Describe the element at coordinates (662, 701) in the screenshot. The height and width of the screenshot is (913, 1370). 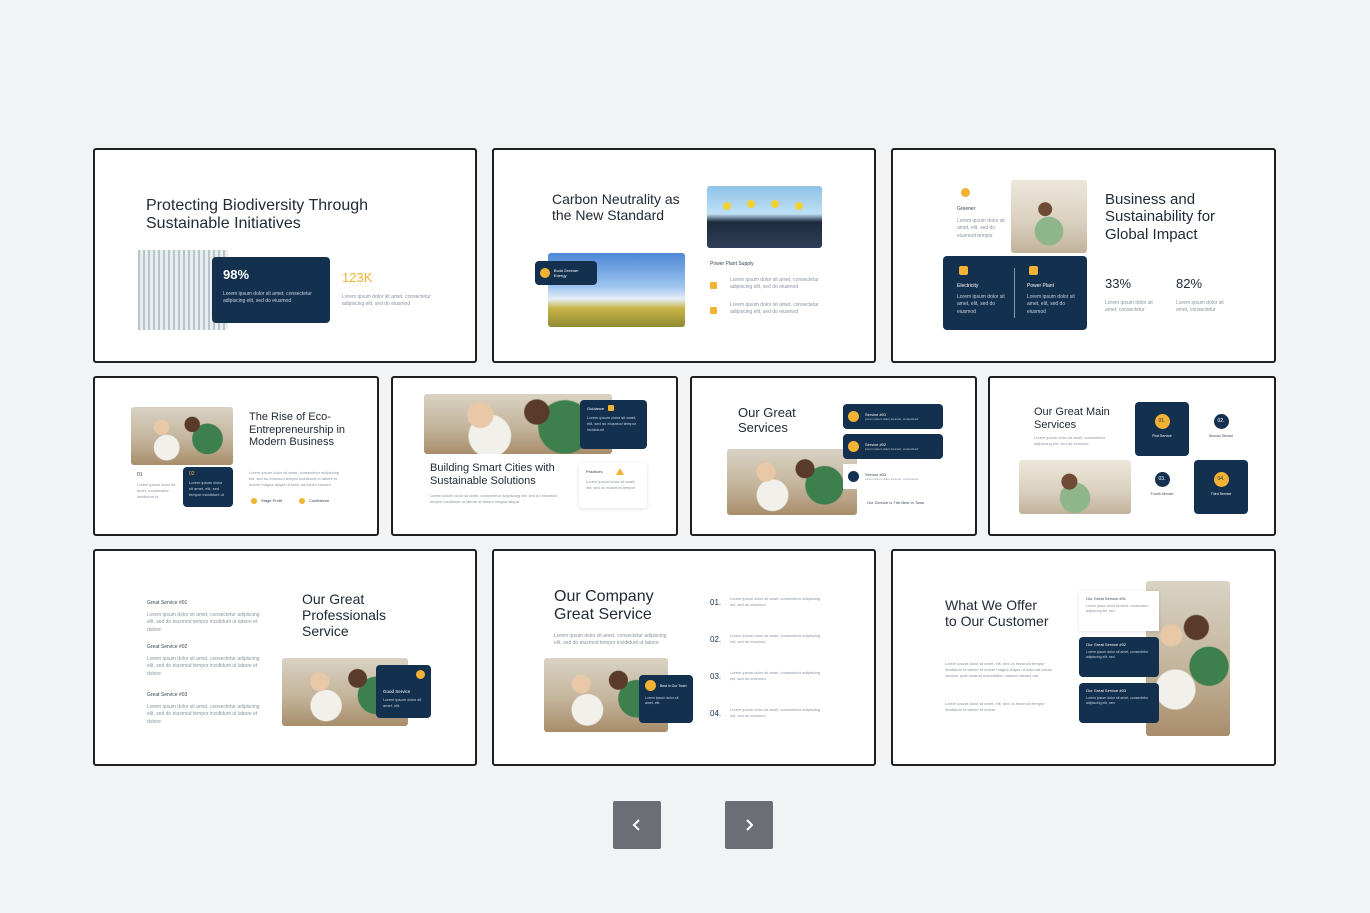
I see `box-text: Lorem ipsum dolor sit amet, elit.` at that location.